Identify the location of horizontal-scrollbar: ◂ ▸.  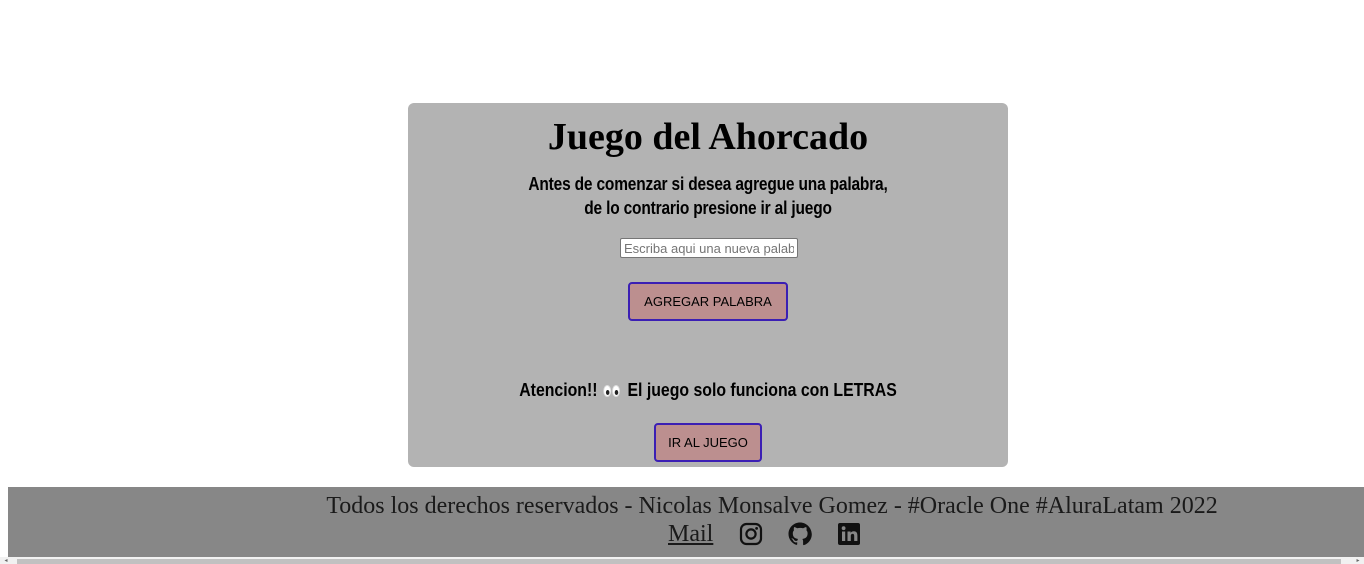
(682, 560).